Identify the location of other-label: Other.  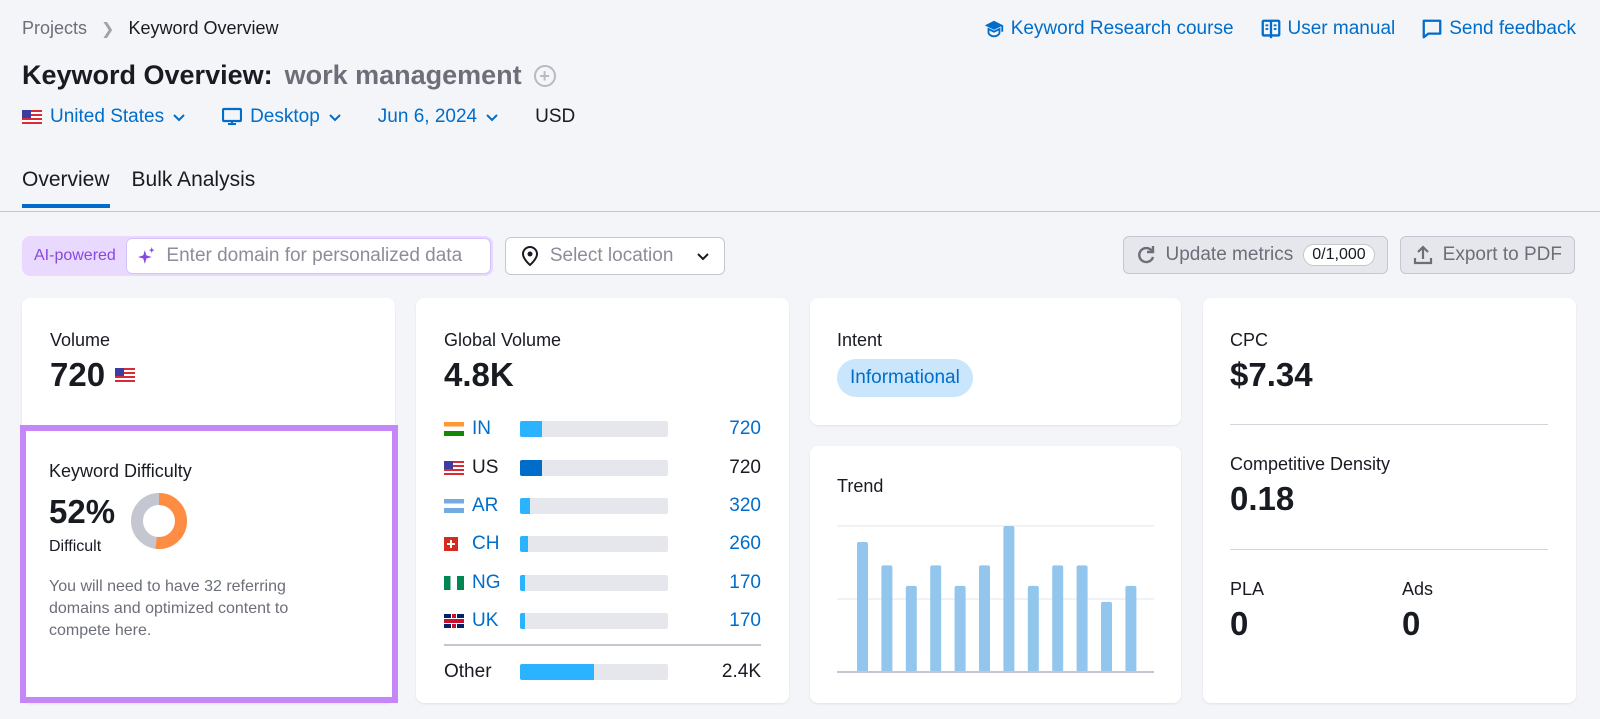
(468, 672).